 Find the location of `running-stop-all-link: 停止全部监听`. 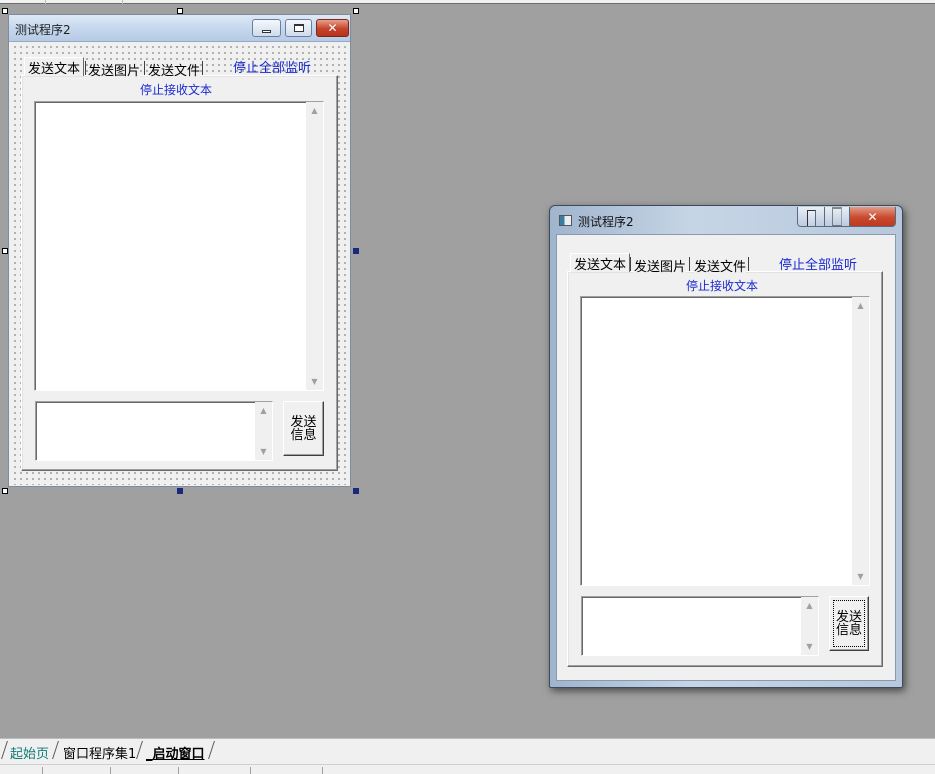

running-stop-all-link: 停止全部监听 is located at coordinates (818, 263).